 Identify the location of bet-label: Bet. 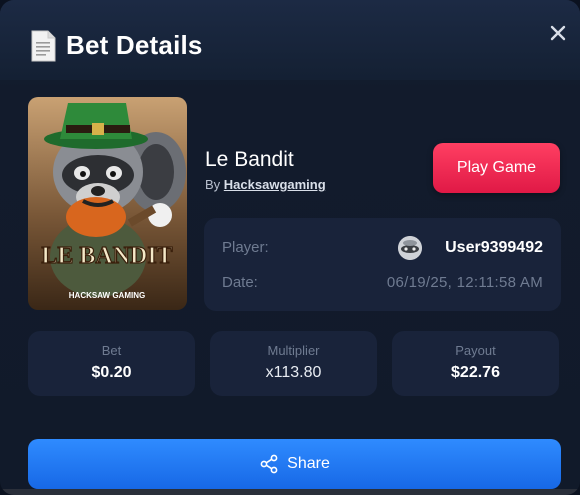
(111, 350).